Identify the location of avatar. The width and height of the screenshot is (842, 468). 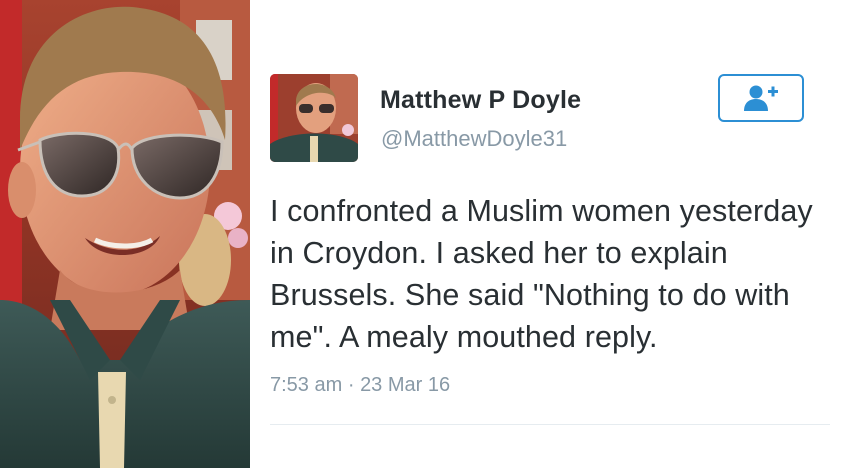
(314, 118).